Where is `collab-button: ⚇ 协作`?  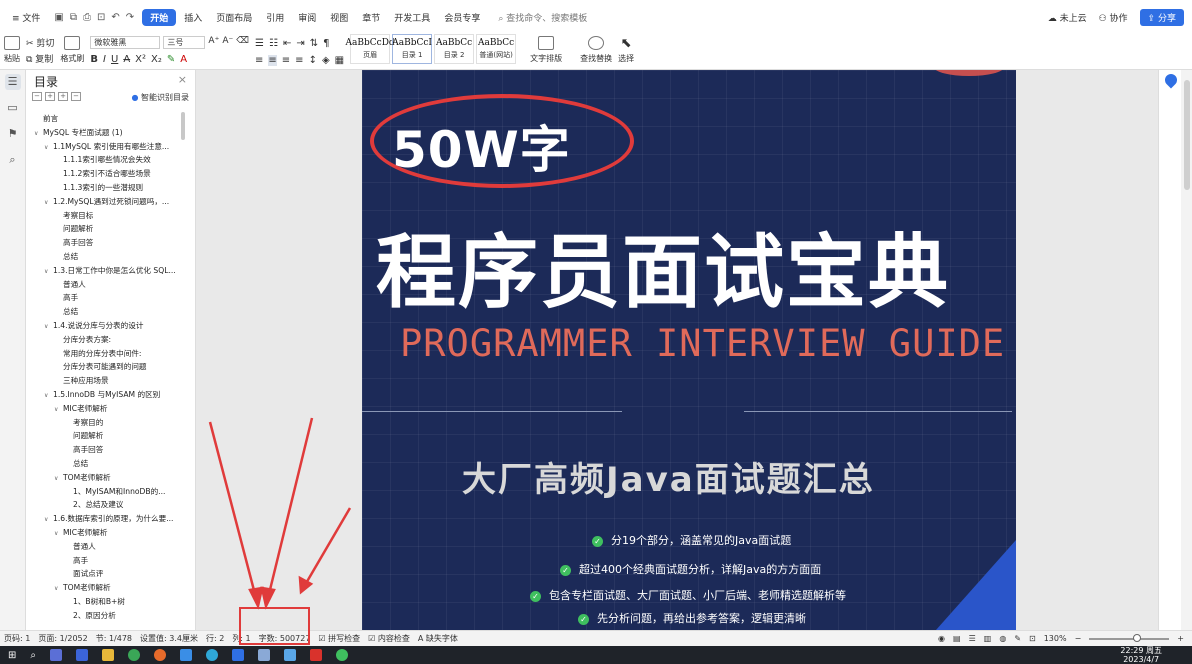 collab-button: ⚇ 协作 is located at coordinates (1113, 17).